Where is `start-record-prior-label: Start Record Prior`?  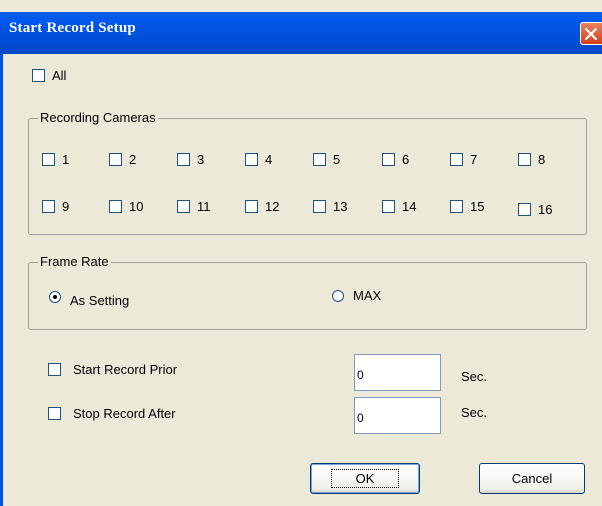 start-record-prior-label: Start Record Prior is located at coordinates (125, 369).